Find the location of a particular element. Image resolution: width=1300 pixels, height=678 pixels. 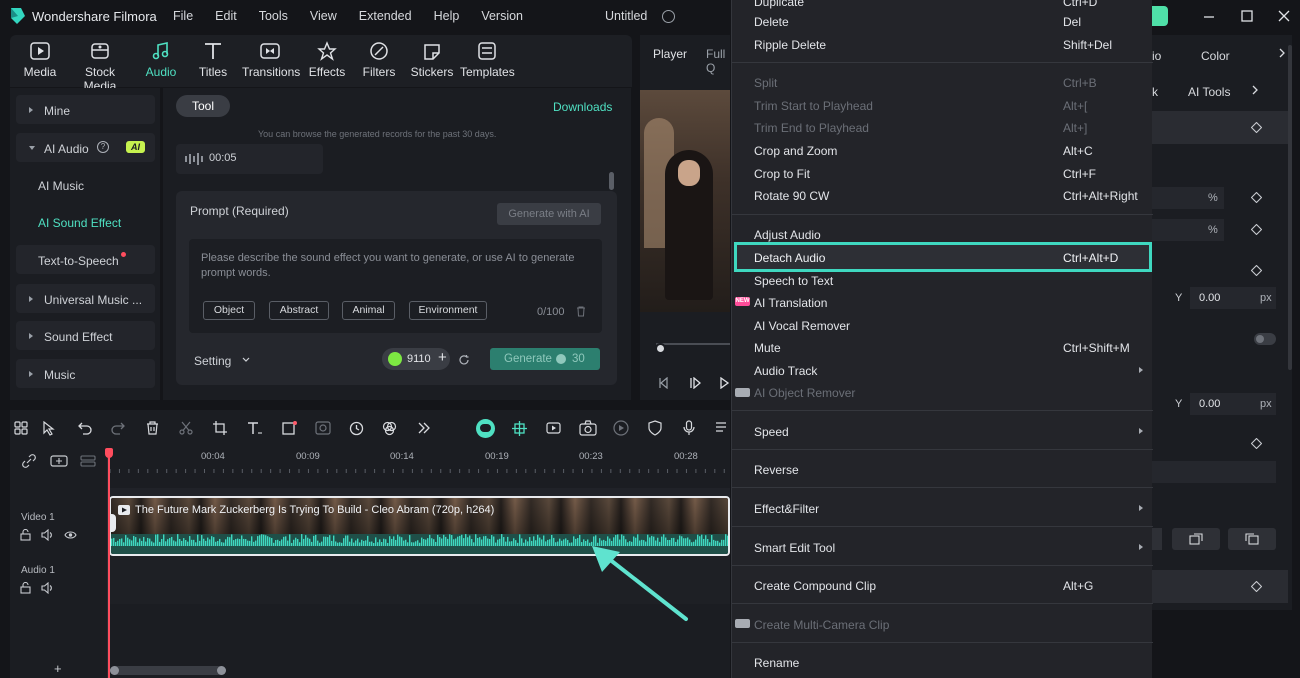

tab-color: Color is located at coordinates (1215, 56).